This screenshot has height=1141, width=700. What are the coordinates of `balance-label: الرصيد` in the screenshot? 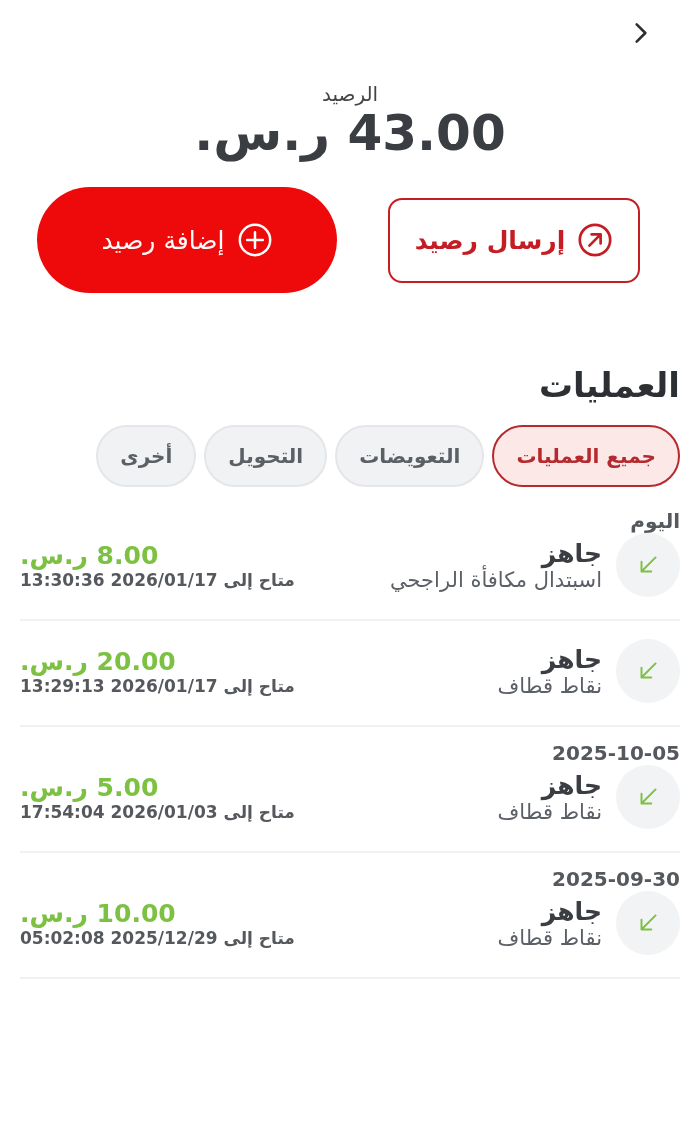 It's located at (350, 94).